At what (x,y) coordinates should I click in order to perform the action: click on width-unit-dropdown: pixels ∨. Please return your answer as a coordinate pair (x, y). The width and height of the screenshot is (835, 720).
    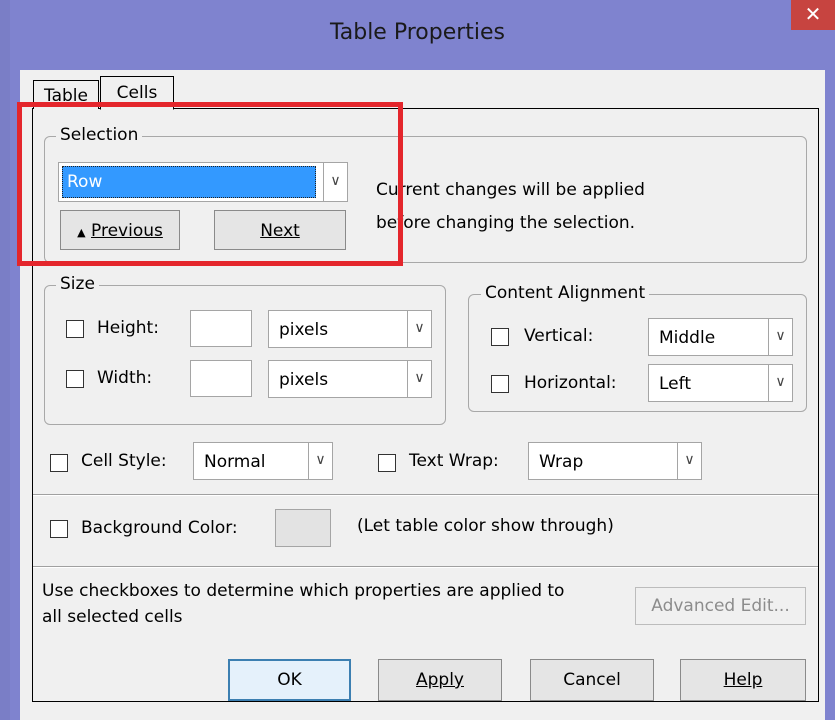
    Looking at the image, I should click on (350, 379).